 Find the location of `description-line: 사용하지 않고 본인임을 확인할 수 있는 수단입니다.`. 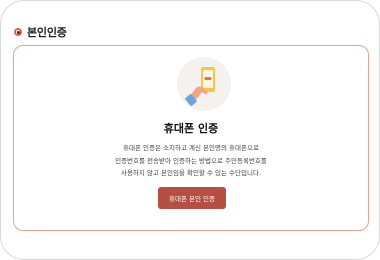

description-line: 사용하지 않고 본인임을 확인할 수 있는 수단입니다. is located at coordinates (191, 173).